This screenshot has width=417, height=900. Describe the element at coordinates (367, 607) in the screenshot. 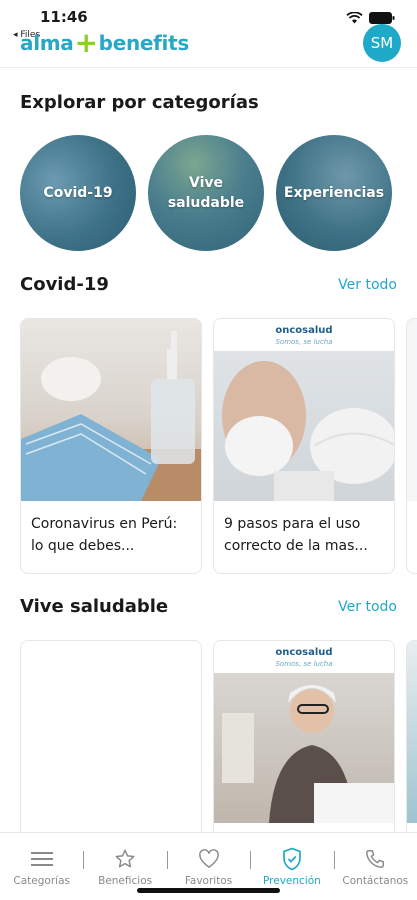

I see `healthy-see-all-link: Ver todo` at that location.